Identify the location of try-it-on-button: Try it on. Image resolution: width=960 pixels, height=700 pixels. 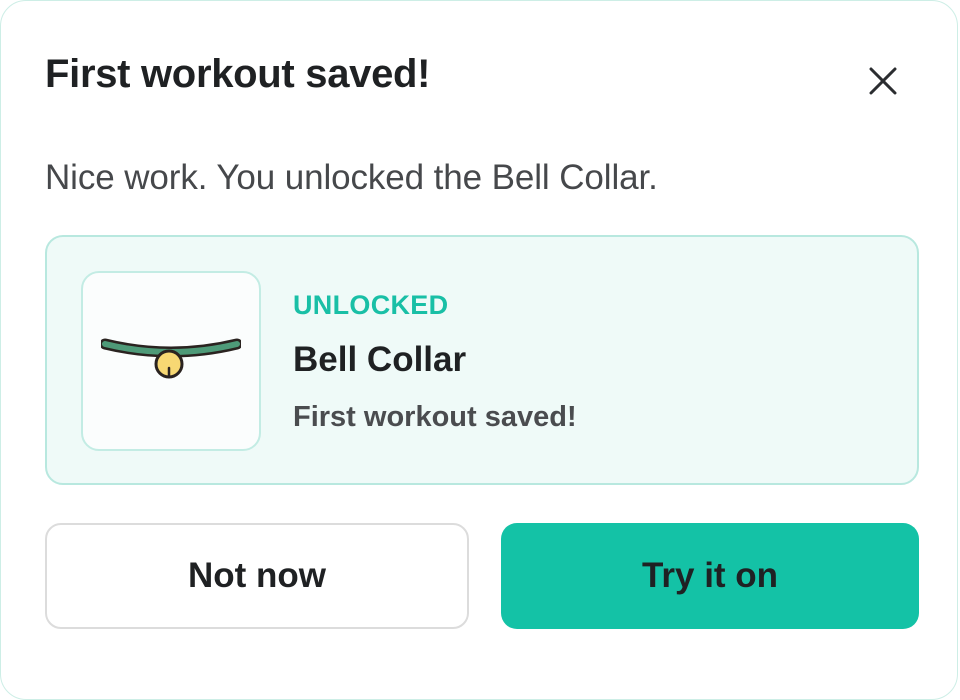
(710, 576).